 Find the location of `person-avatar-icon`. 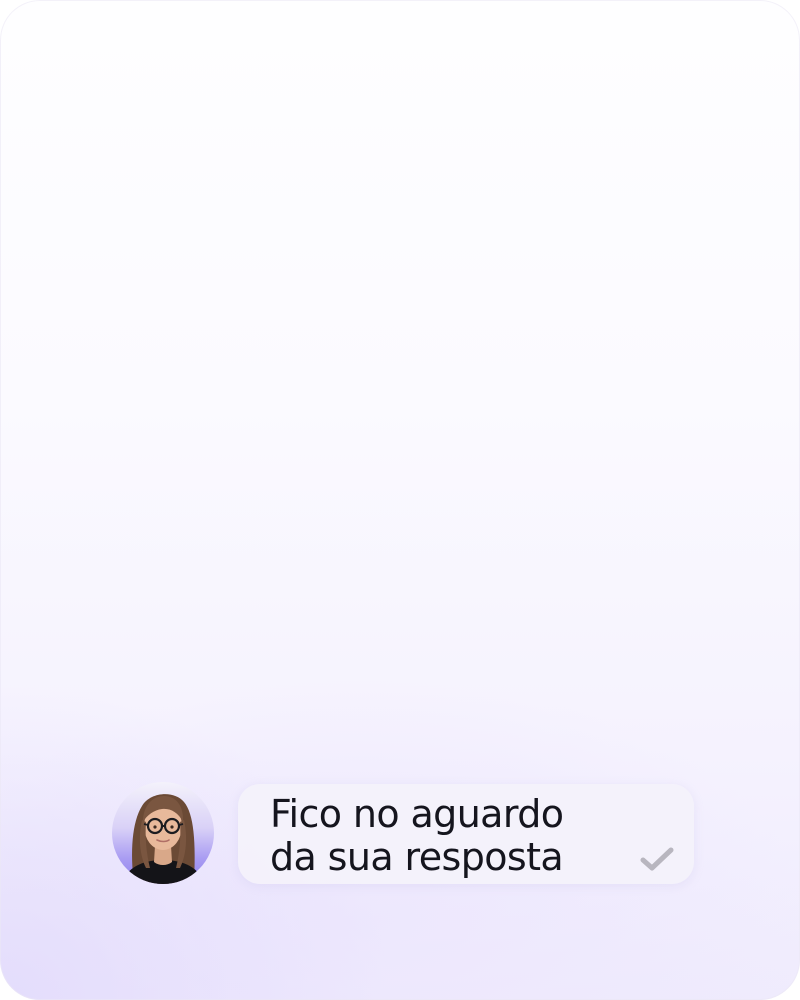

person-avatar-icon is located at coordinates (163, 839).